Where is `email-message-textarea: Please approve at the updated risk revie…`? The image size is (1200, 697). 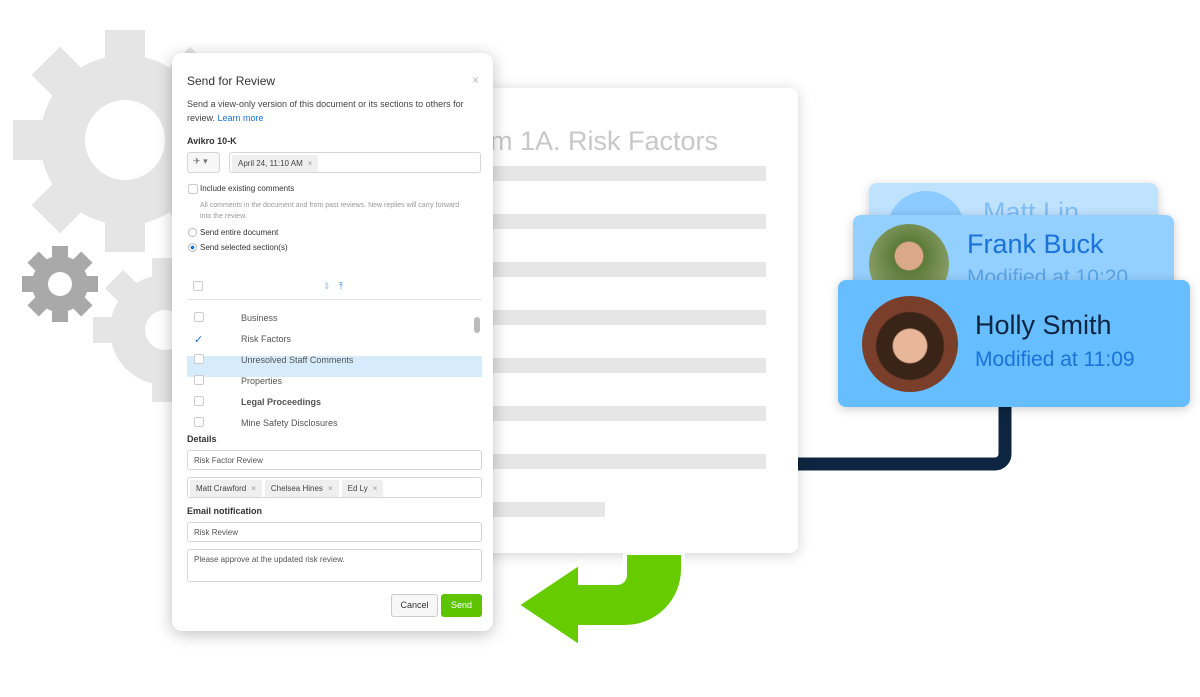
email-message-textarea: Please approve at the updated risk revie… is located at coordinates (334, 565).